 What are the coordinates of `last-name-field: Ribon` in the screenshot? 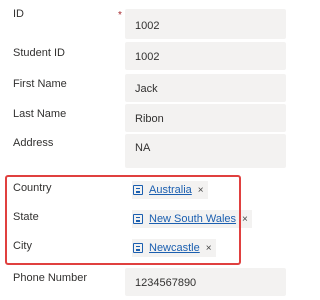 It's located at (205, 118).